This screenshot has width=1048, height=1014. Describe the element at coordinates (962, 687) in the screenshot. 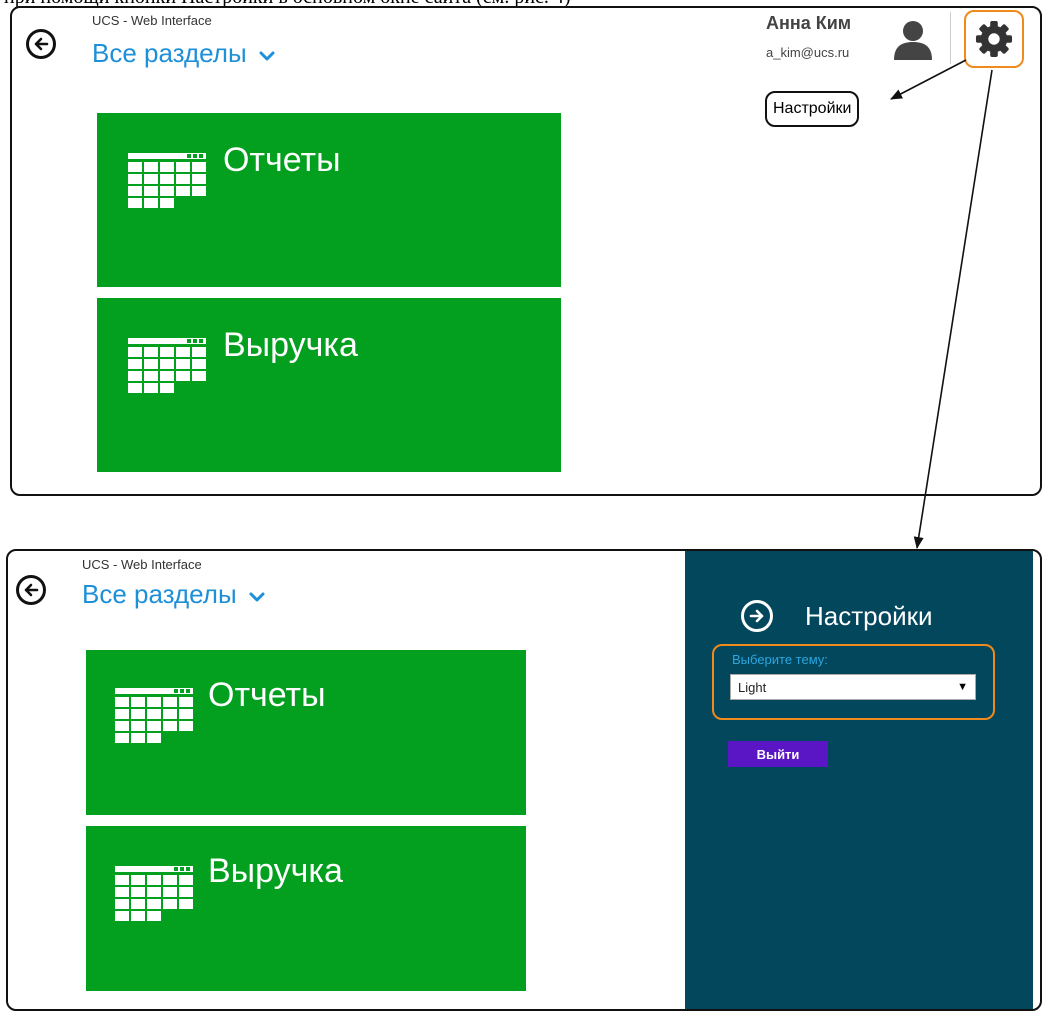

I see `dropdown-caret-icon: ▼` at that location.